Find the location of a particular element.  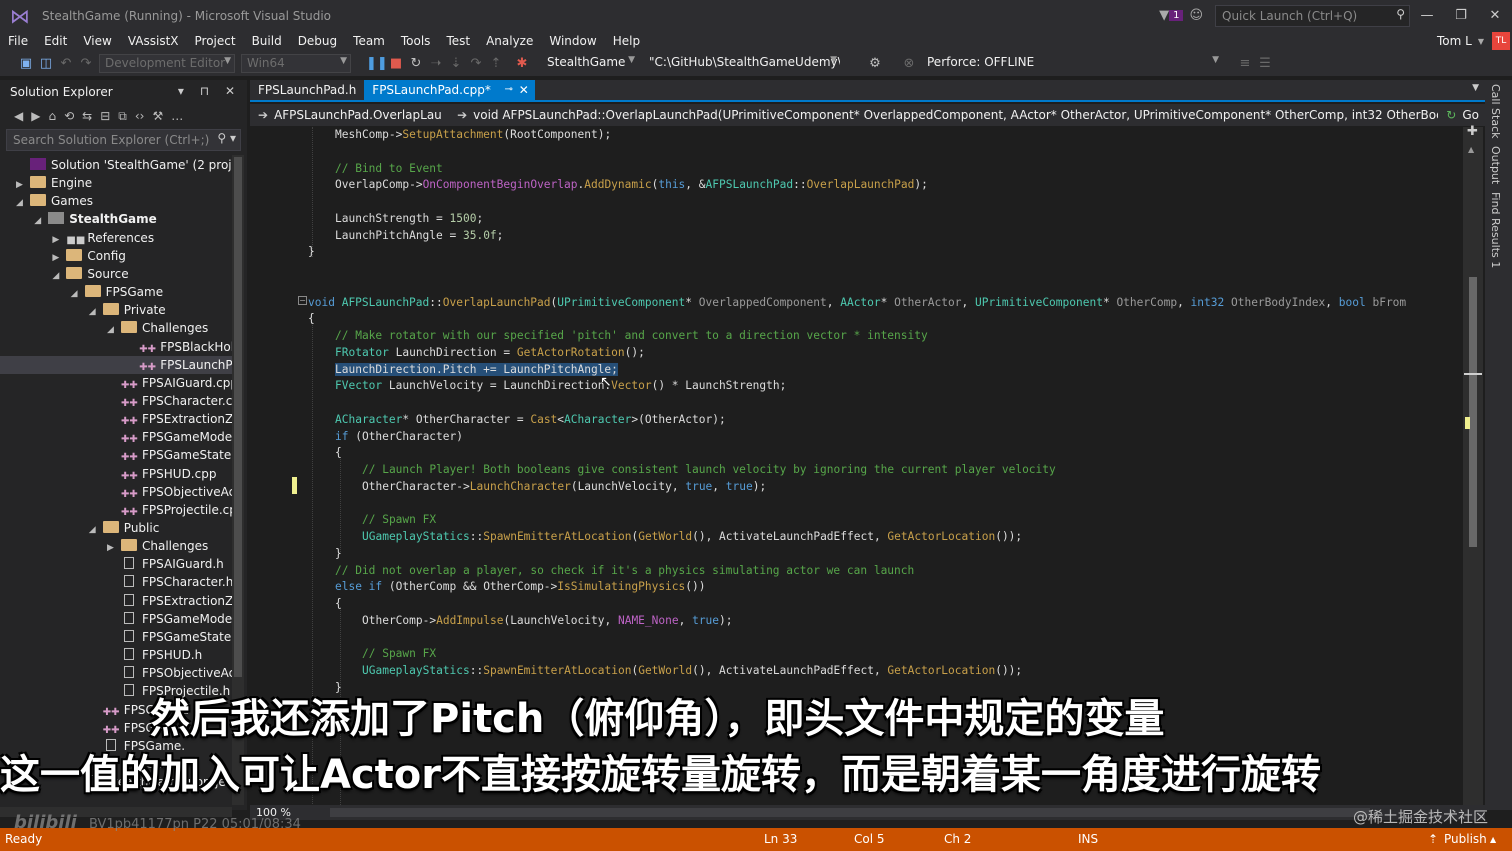

tree-item: ✚✚ FPSProjectile.cp is located at coordinates (169, 510).